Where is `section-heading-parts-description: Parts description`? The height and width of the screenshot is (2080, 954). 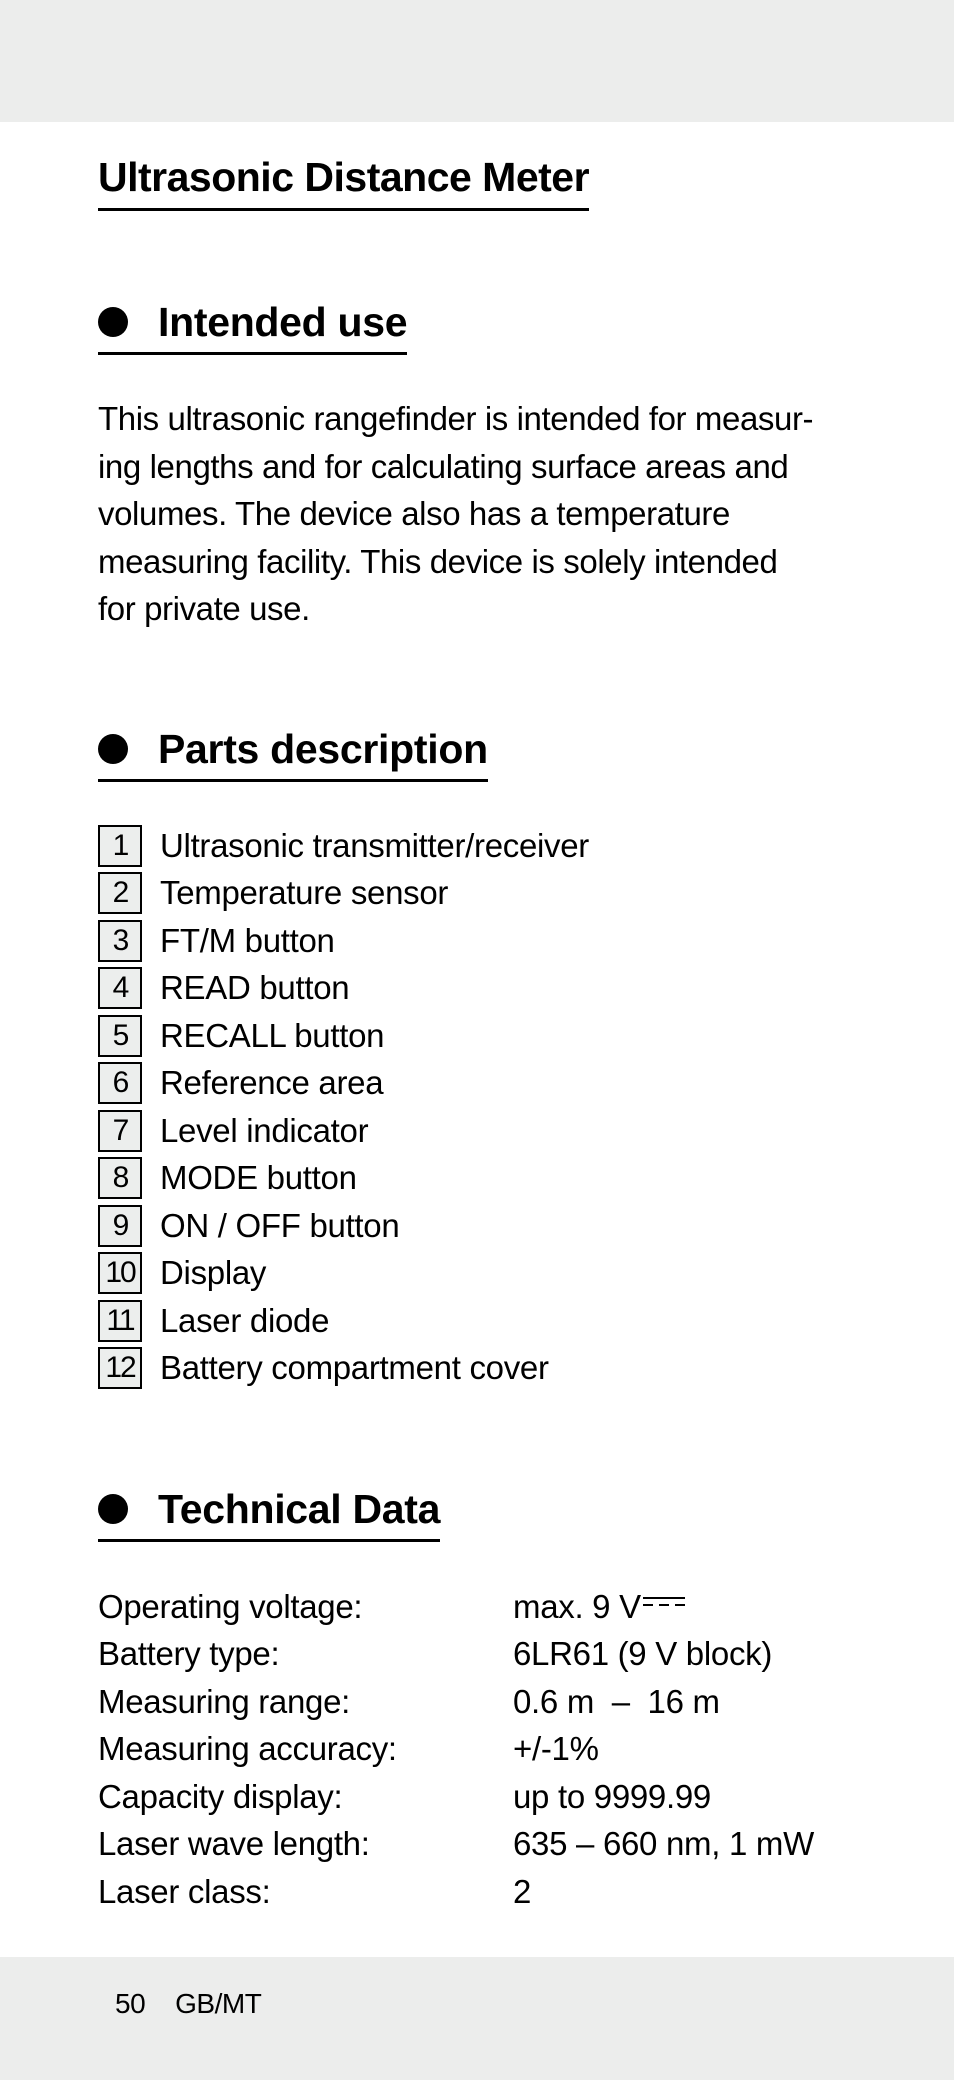 section-heading-parts-description: Parts description is located at coordinates (293, 752).